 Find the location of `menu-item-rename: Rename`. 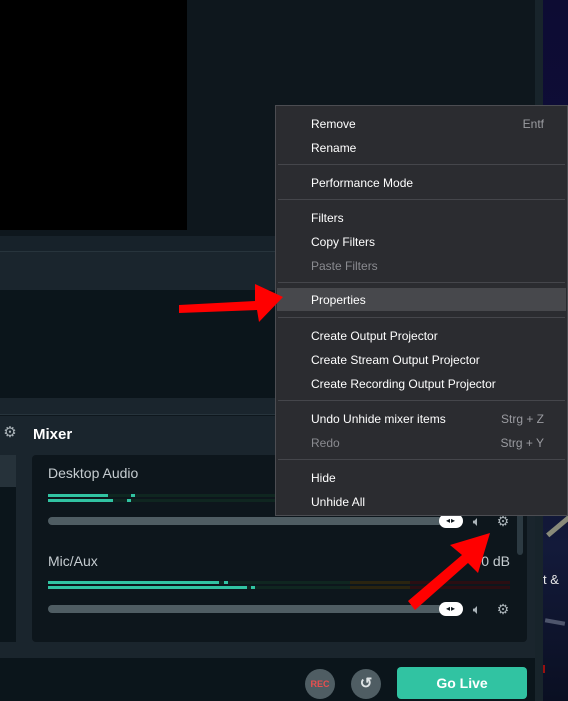

menu-item-rename: Rename is located at coordinates (421, 148).